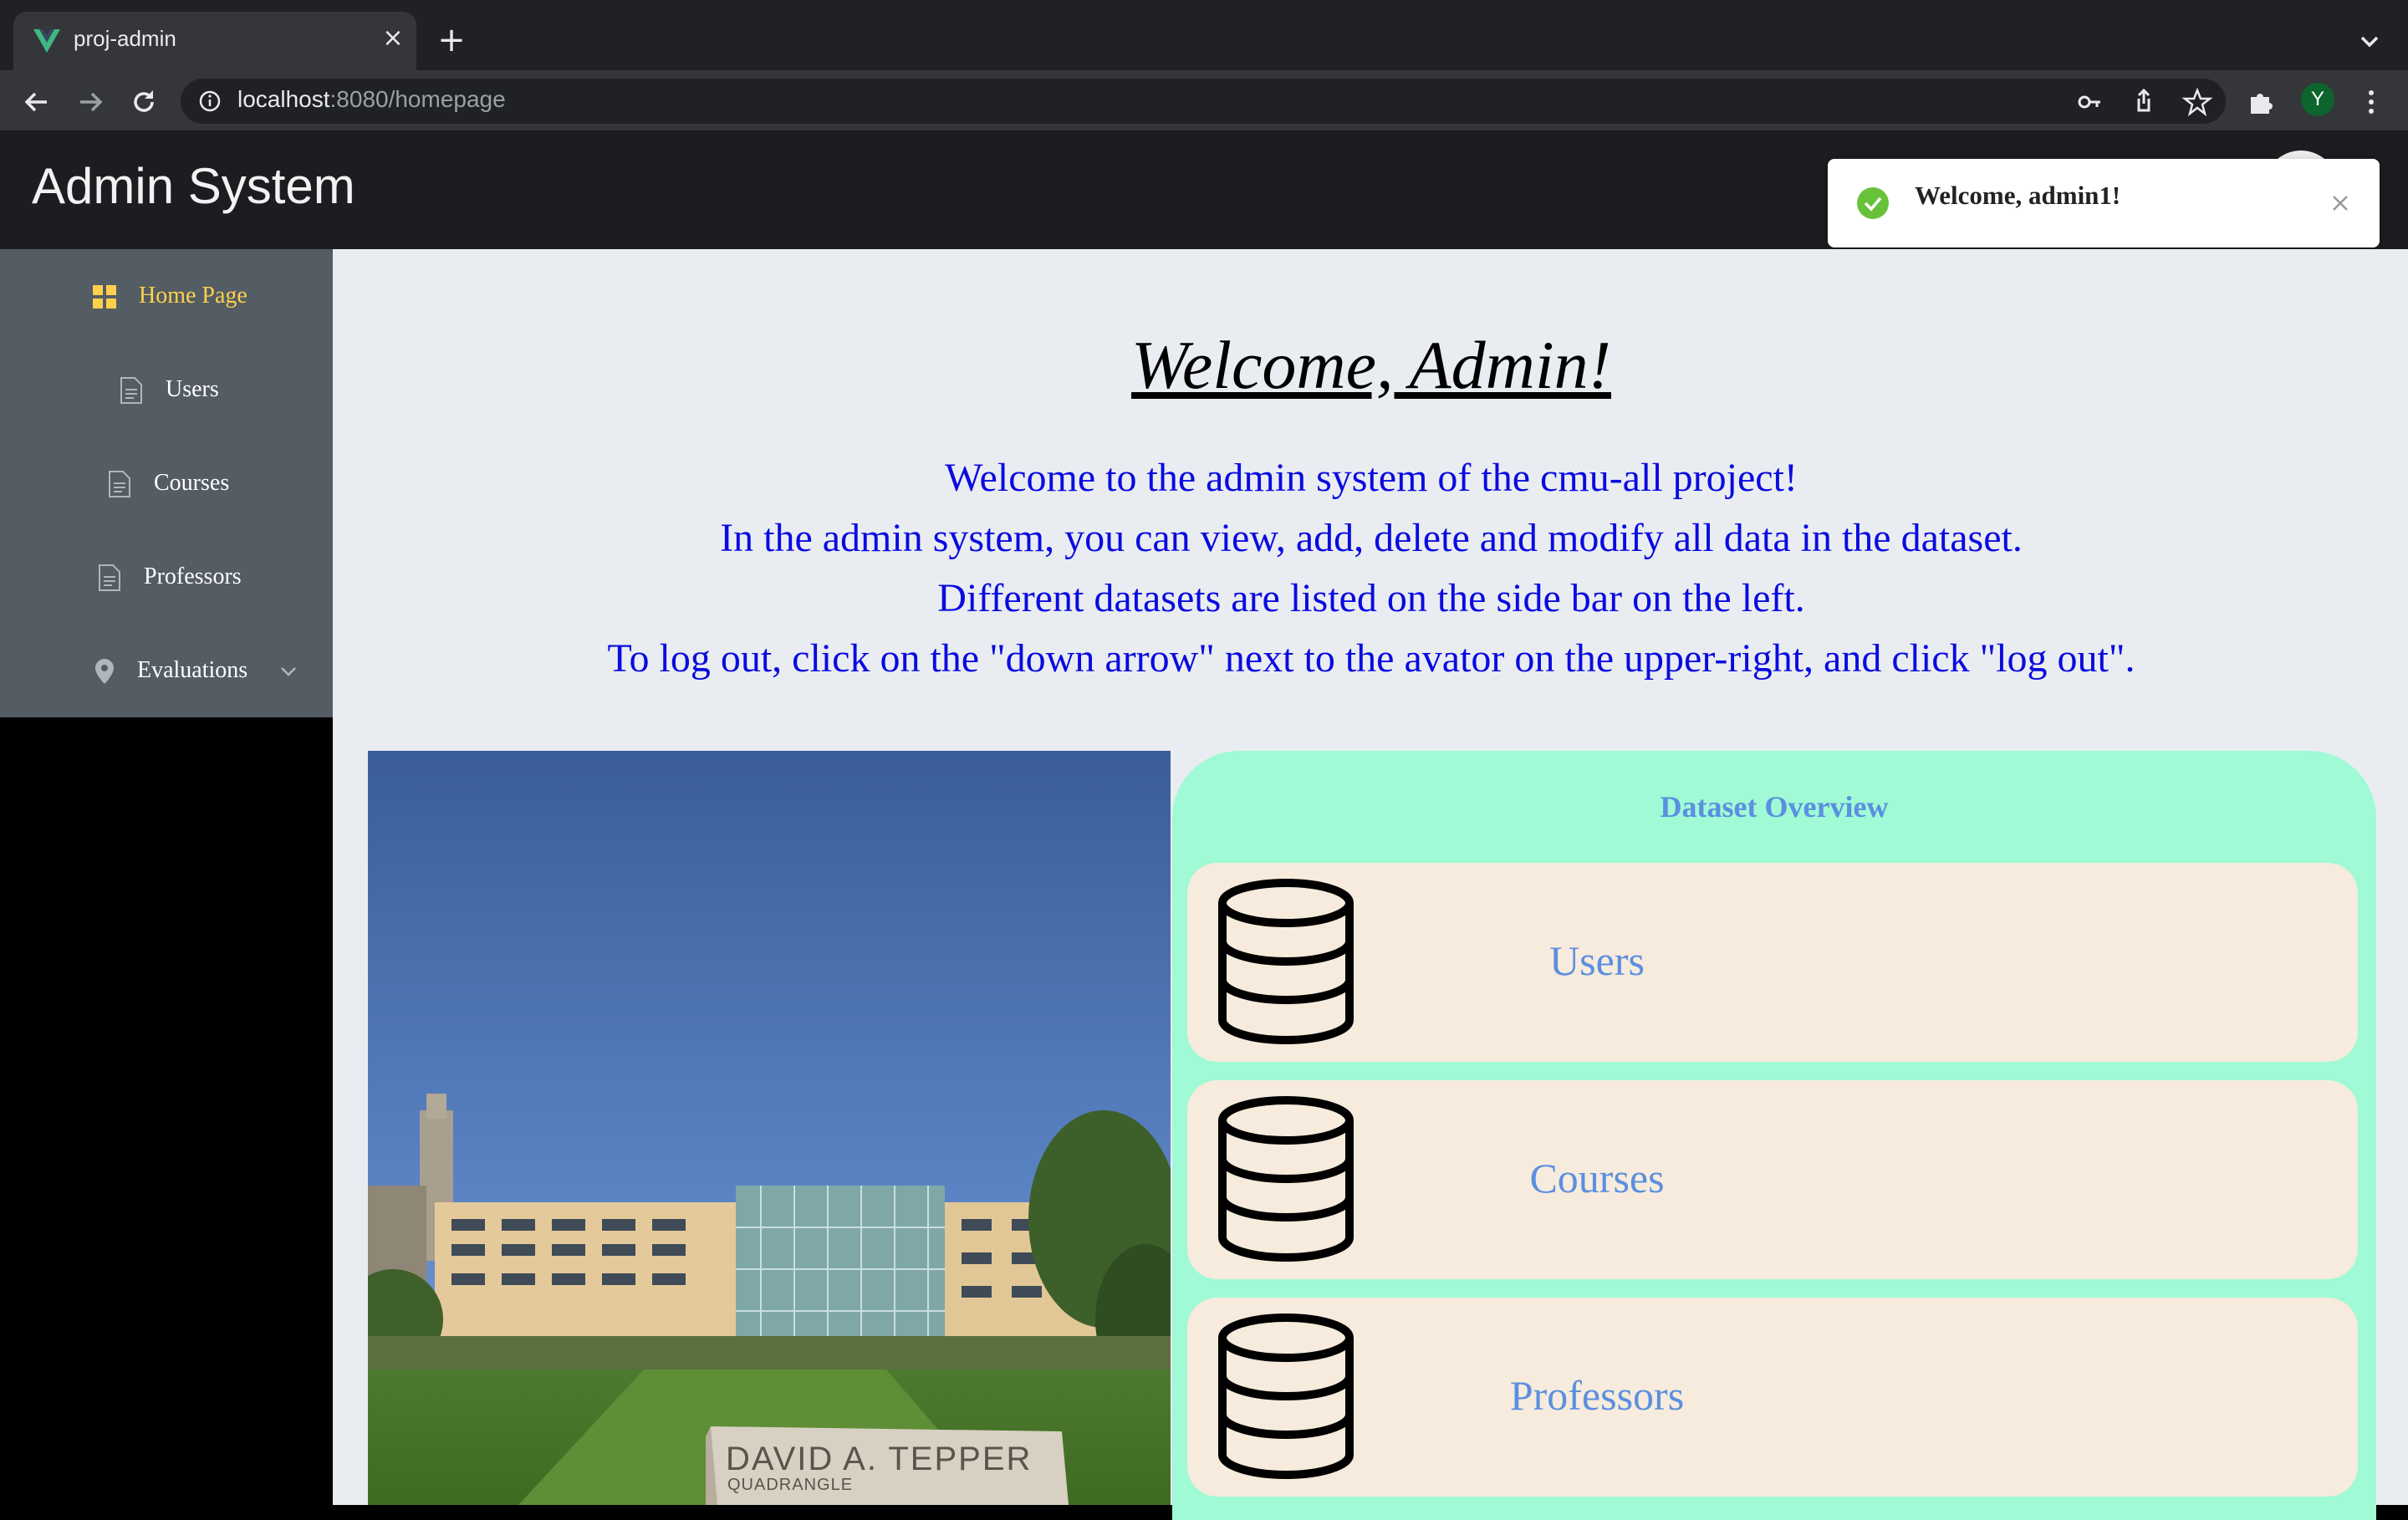 The height and width of the screenshot is (1520, 2408). What do you see at coordinates (36, 102) in the screenshot?
I see `back-arrow-icon` at bounding box center [36, 102].